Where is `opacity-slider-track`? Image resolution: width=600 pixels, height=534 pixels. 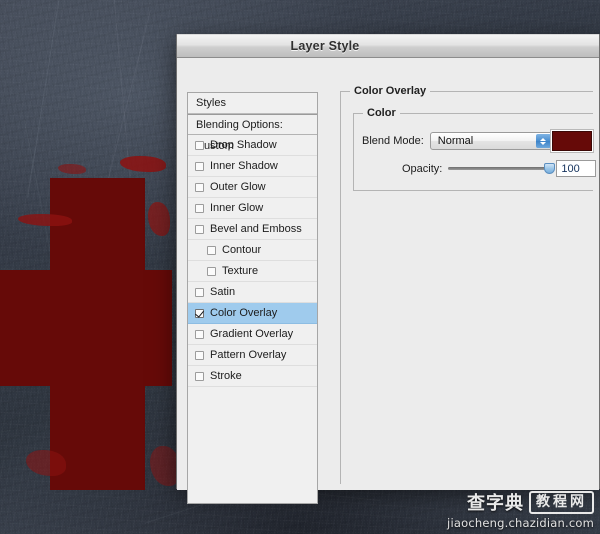 opacity-slider-track is located at coordinates (499, 168).